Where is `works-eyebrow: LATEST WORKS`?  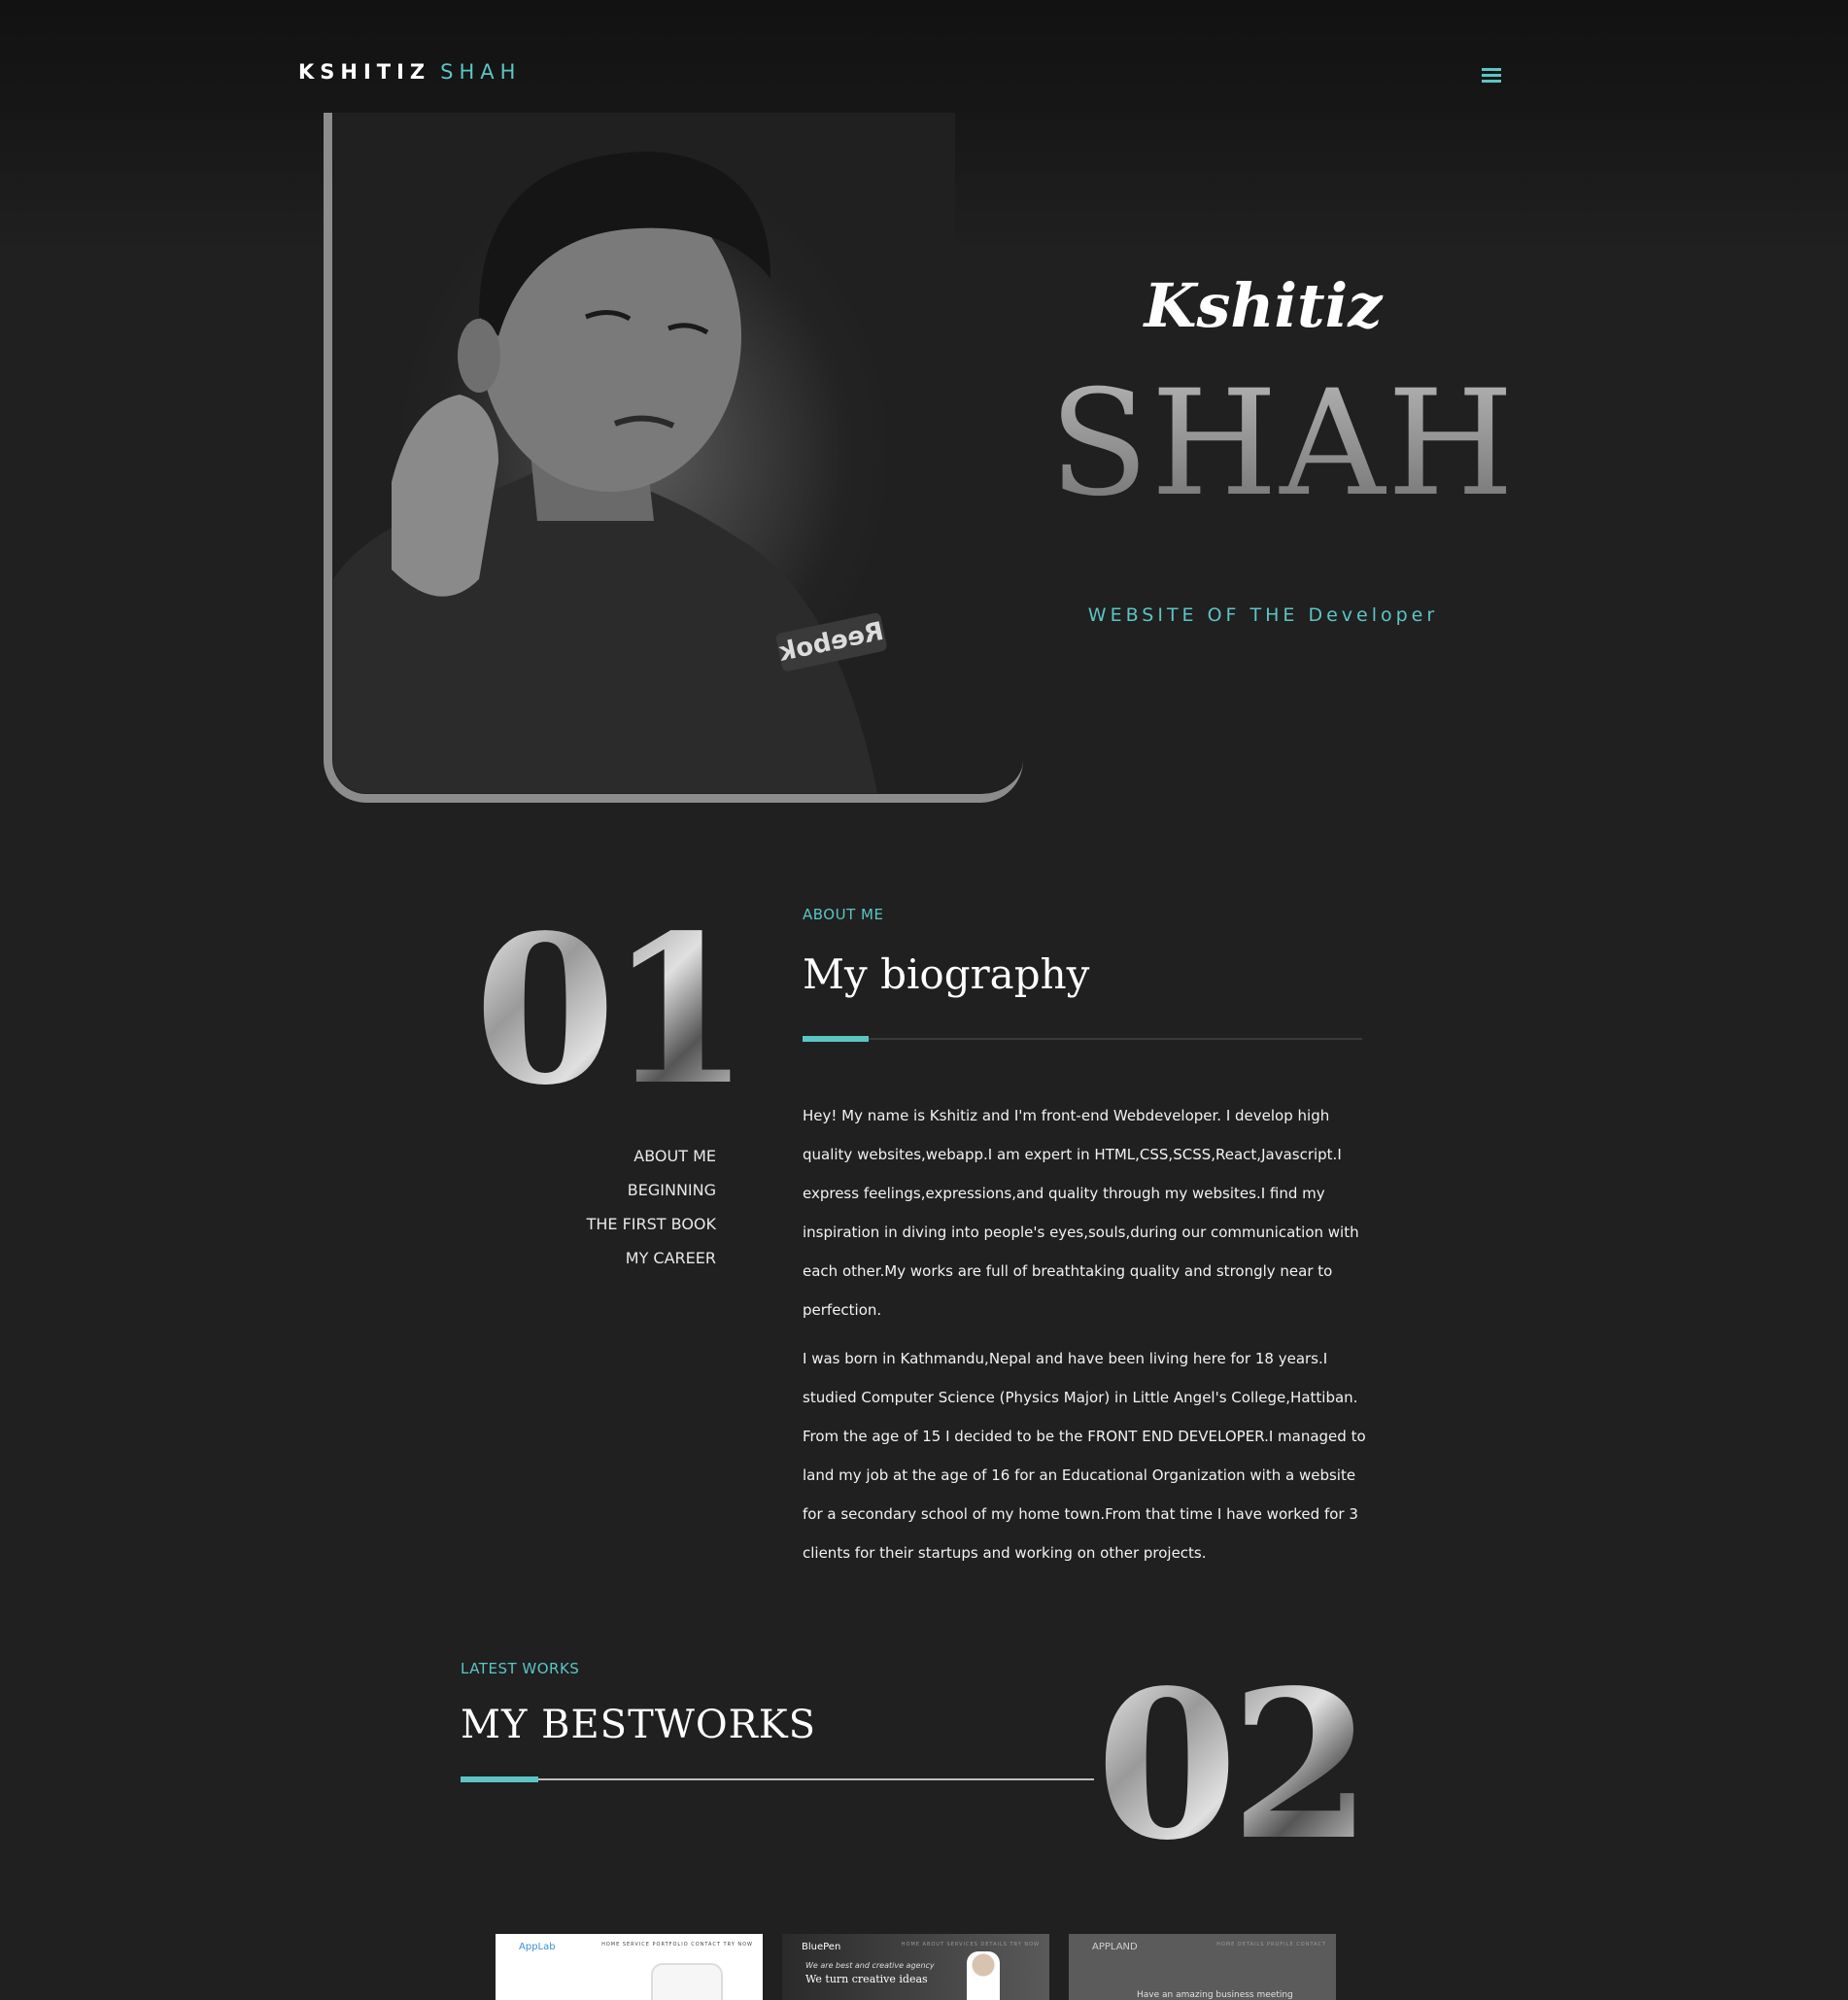 works-eyebrow: LATEST WORKS is located at coordinates (520, 1668).